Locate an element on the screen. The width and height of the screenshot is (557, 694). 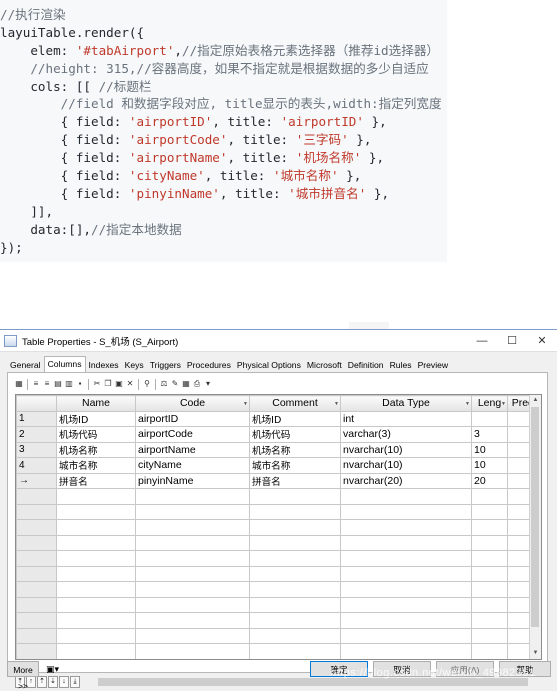
row-marker: → is located at coordinates (36, 480).